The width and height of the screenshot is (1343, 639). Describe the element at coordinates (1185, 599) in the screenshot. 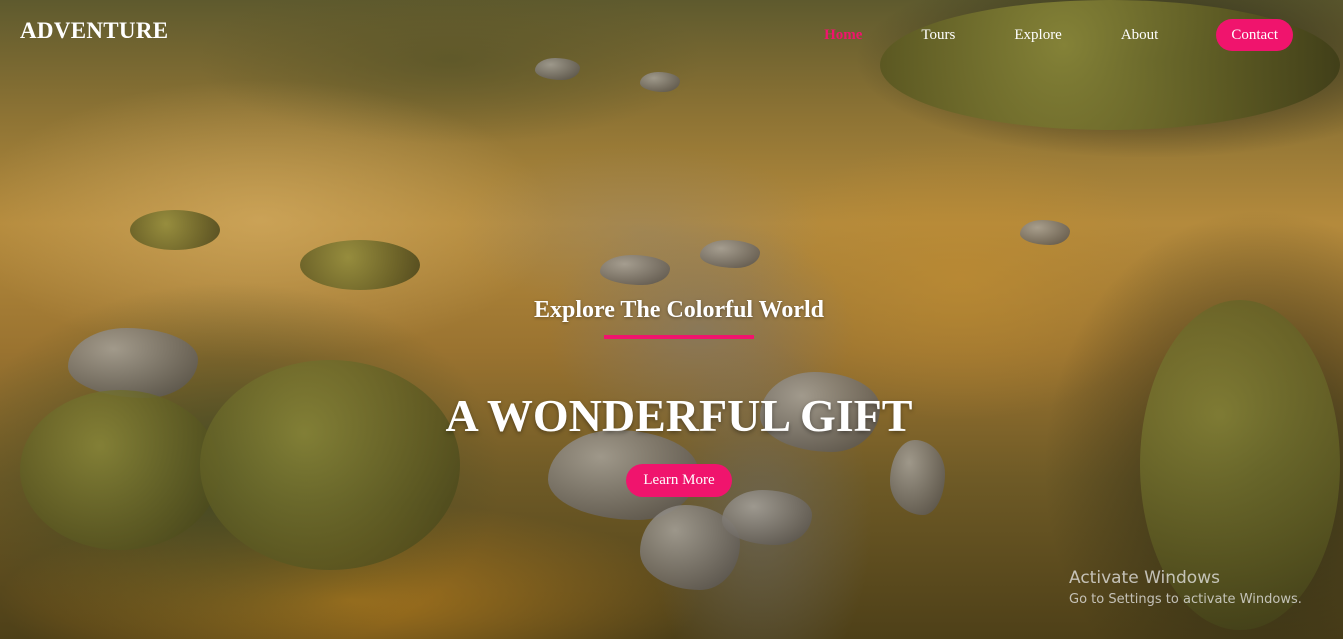

I see `watermark-subtitle: Go to Settings to activate Windows.` at that location.